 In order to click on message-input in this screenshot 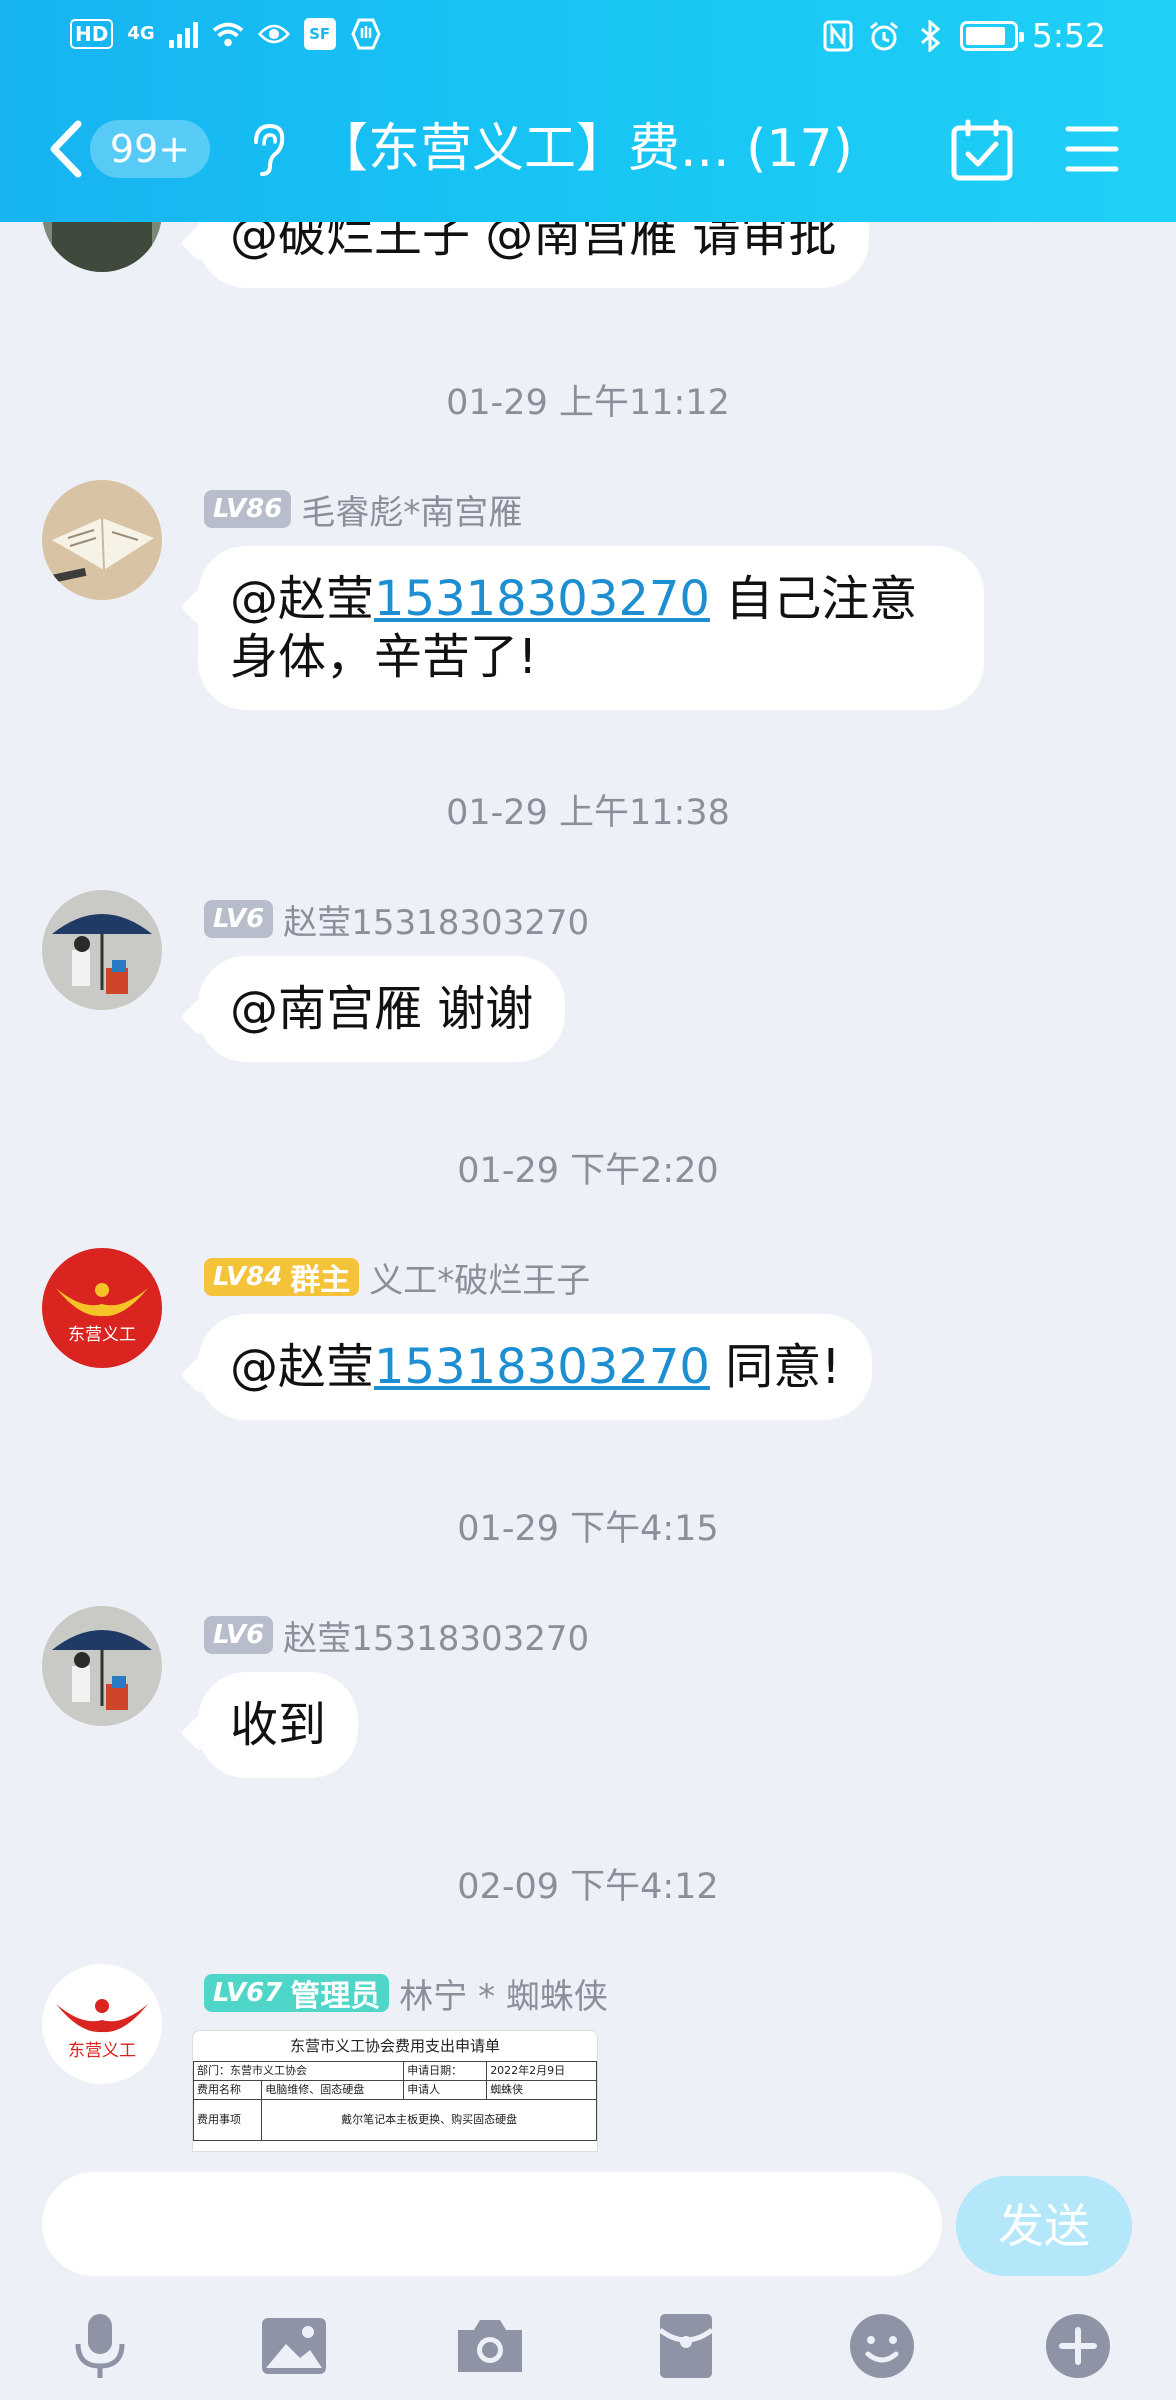, I will do `click(492, 2224)`.